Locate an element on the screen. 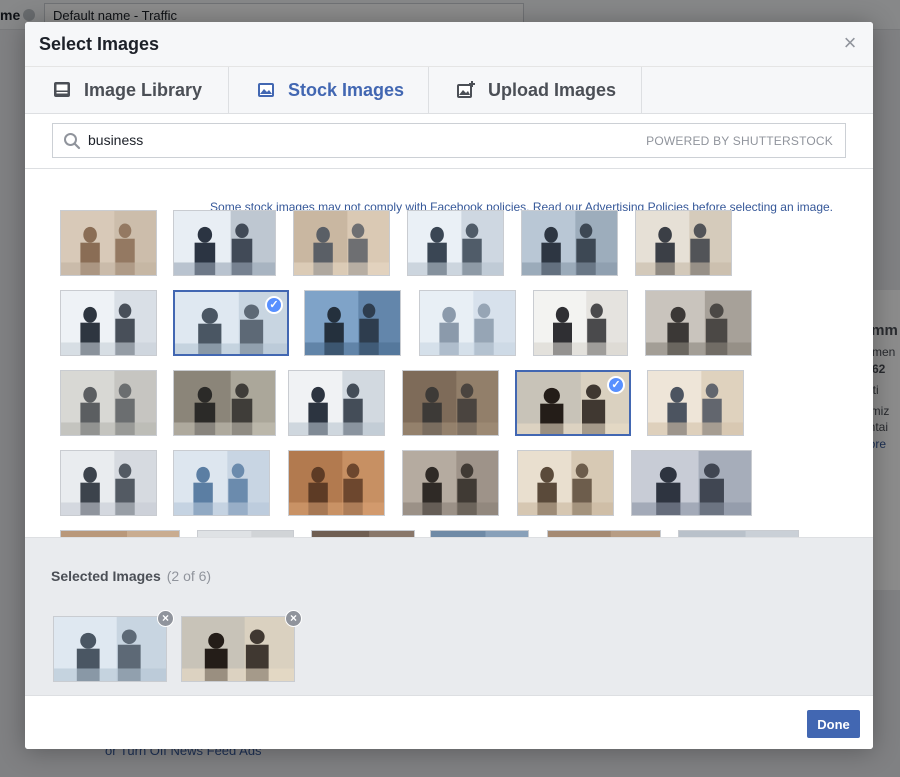 The image size is (900, 777). dialog-header: Select Images × is located at coordinates (449, 44).